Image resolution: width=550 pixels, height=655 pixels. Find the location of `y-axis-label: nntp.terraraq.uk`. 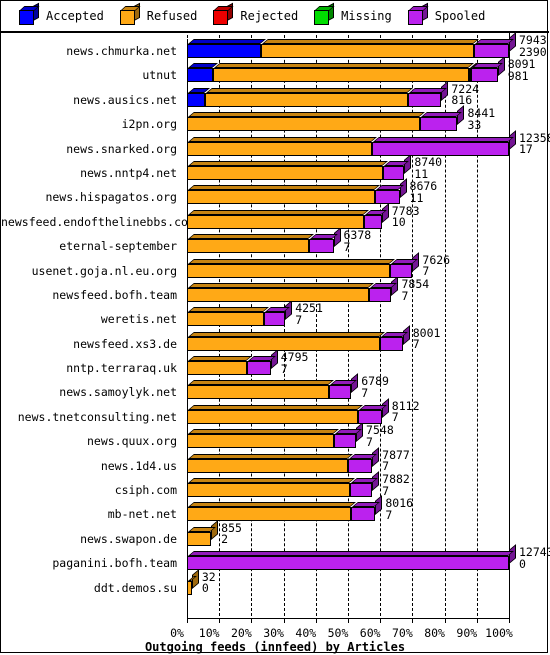

y-axis-label: nntp.terraraq.uk is located at coordinates (121, 368).